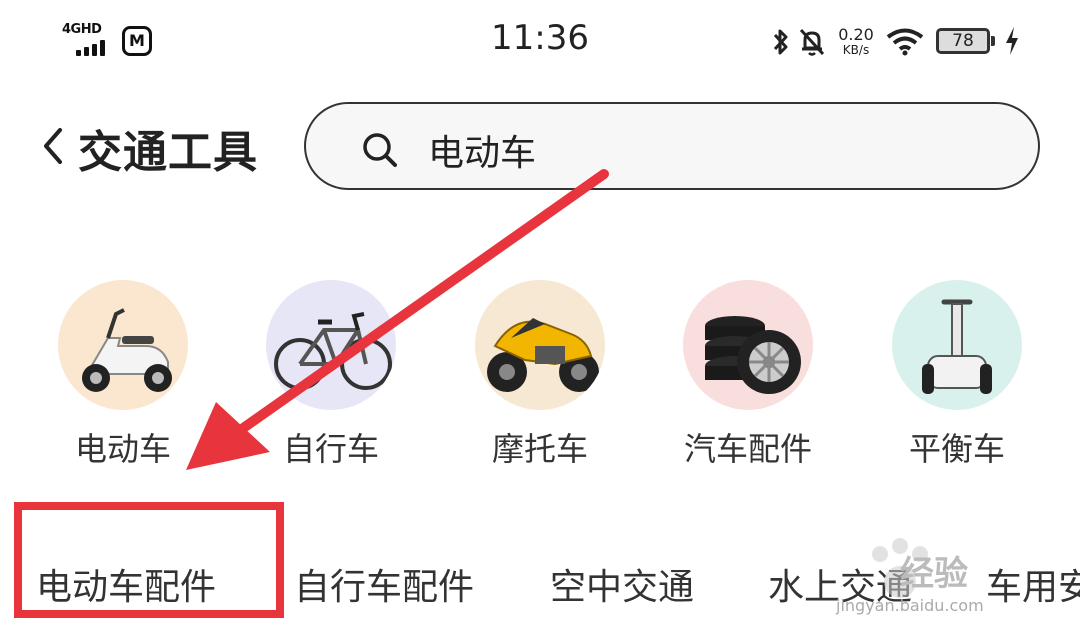  What do you see at coordinates (1012, 41) in the screenshot?
I see `charging-icon` at bounding box center [1012, 41].